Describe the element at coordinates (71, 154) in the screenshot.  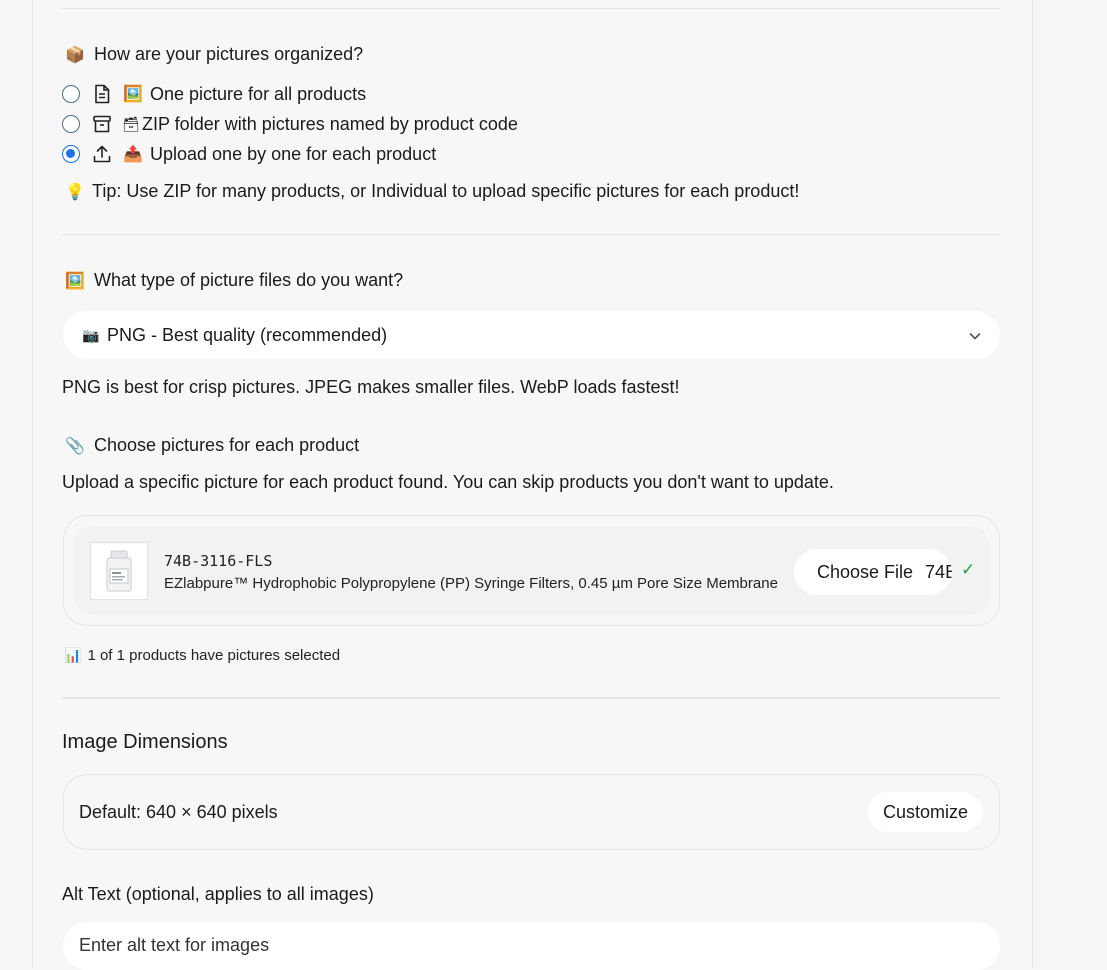
I see `radio-upload-individual` at that location.